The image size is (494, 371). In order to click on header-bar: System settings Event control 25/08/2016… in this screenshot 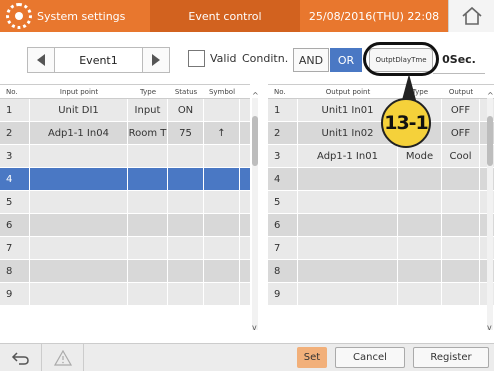, I will do `click(247, 16)`.